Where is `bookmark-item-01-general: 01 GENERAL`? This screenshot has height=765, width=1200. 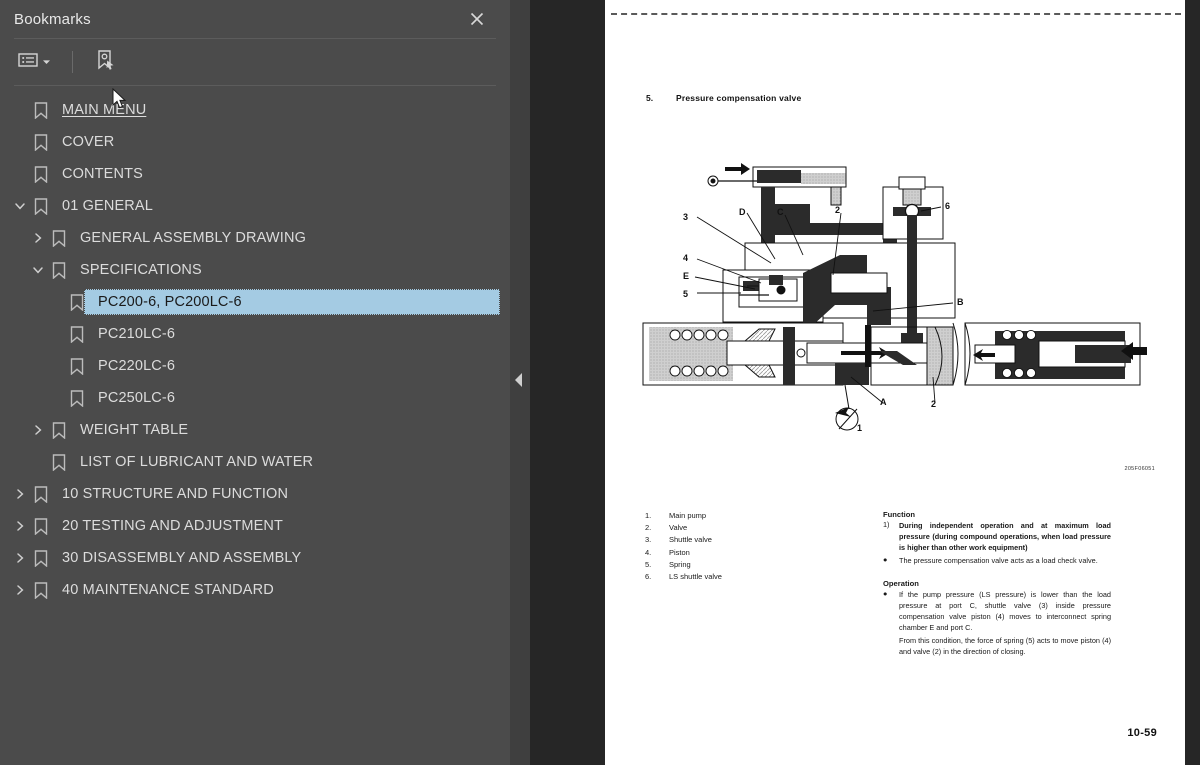 bookmark-item-01-general: 01 GENERAL is located at coordinates (255, 206).